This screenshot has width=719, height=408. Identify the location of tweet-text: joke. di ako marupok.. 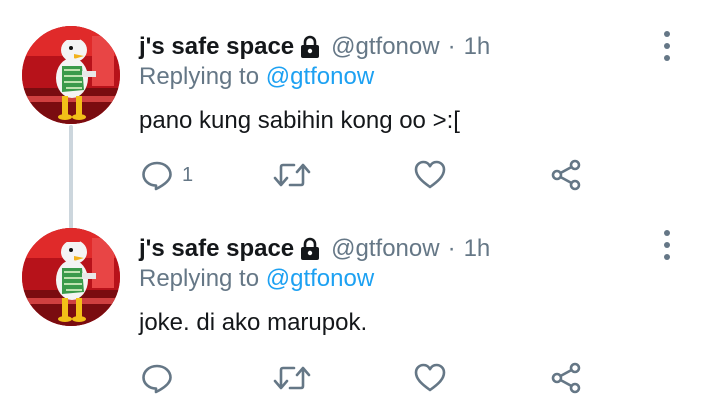
(253, 322).